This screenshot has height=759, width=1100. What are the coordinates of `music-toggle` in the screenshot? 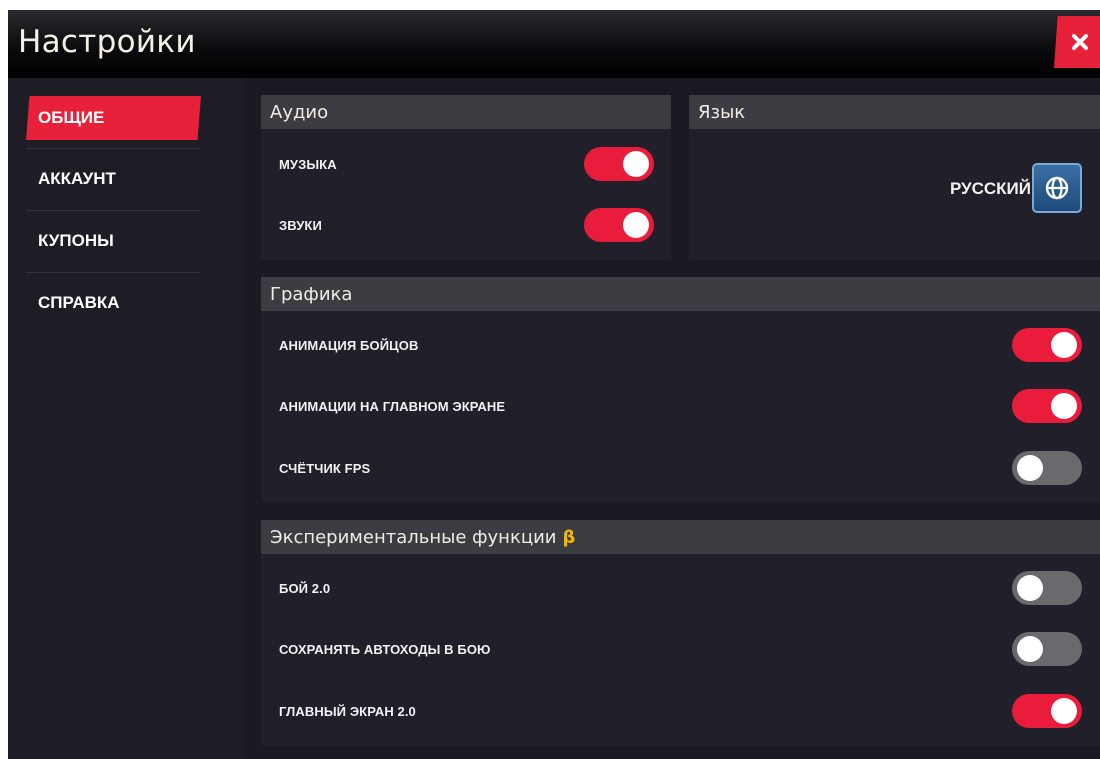 It's located at (619, 164).